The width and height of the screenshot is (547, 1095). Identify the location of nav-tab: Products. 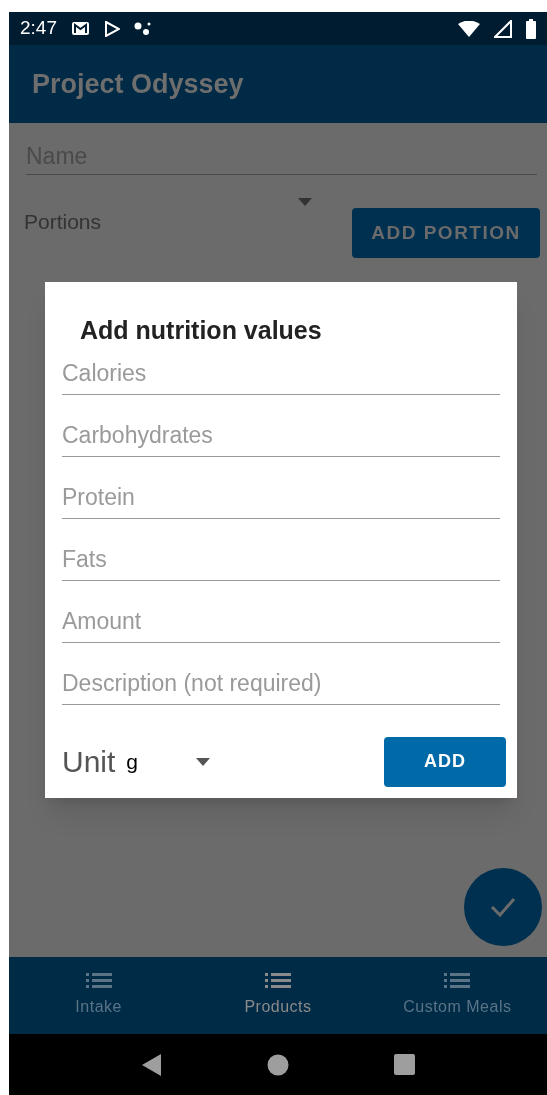
(278, 995).